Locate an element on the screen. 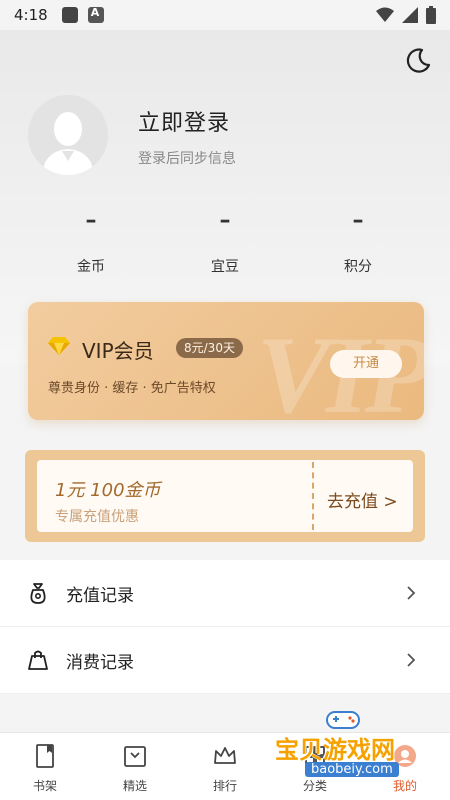 The image size is (450, 800). nav-label: 排行 is located at coordinates (224, 786).